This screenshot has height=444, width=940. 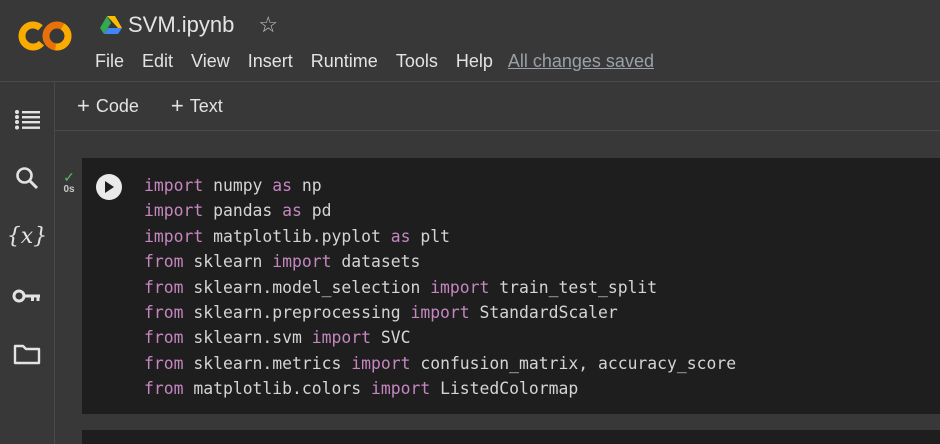 What do you see at coordinates (69, 189) in the screenshot?
I see `execution-time: 0s` at bounding box center [69, 189].